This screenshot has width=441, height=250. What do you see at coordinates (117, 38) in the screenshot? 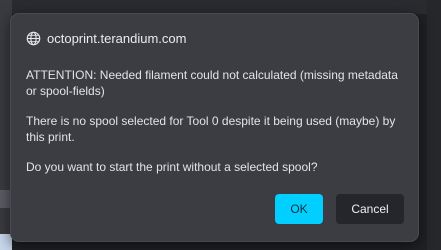
I see `dialog-origin-text: octoprint.terandium.com` at bounding box center [117, 38].